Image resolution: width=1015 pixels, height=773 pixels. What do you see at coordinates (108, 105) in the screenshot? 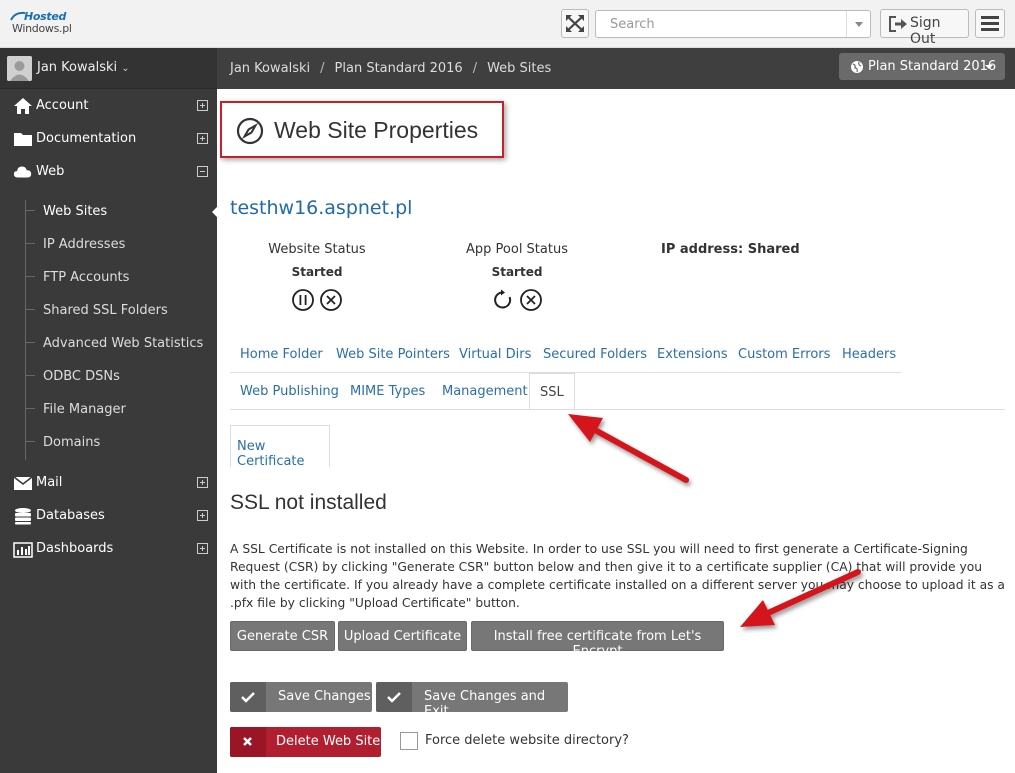
I see `sidebar-item-account: Account` at bounding box center [108, 105].